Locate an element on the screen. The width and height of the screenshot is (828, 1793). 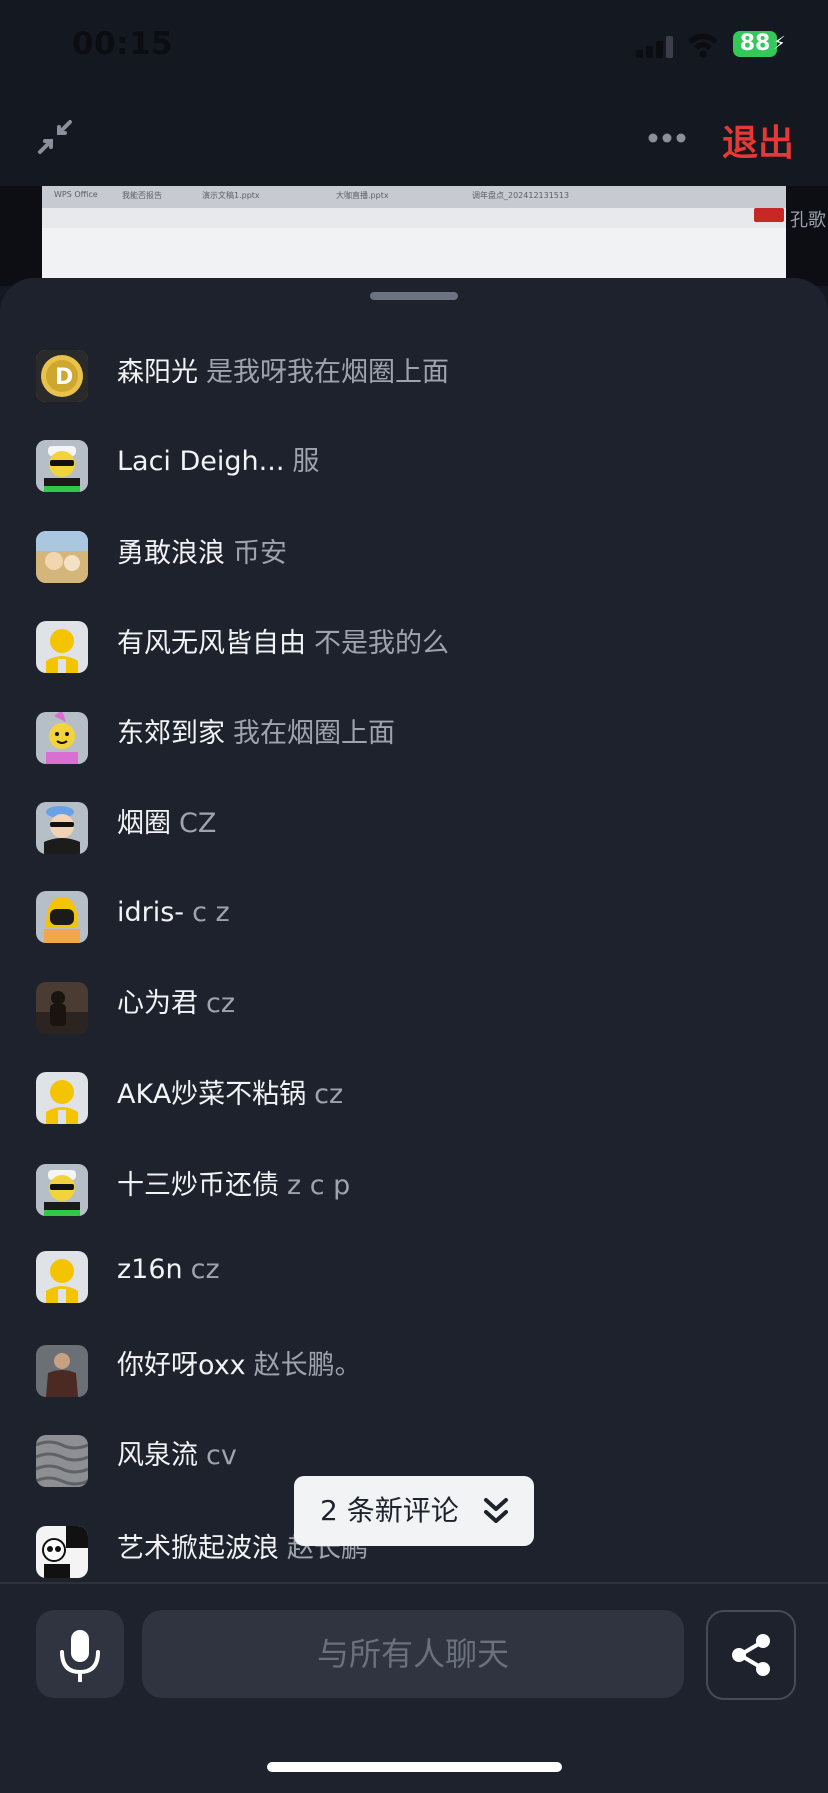
beret-avatar-icon is located at coordinates (62, 828).